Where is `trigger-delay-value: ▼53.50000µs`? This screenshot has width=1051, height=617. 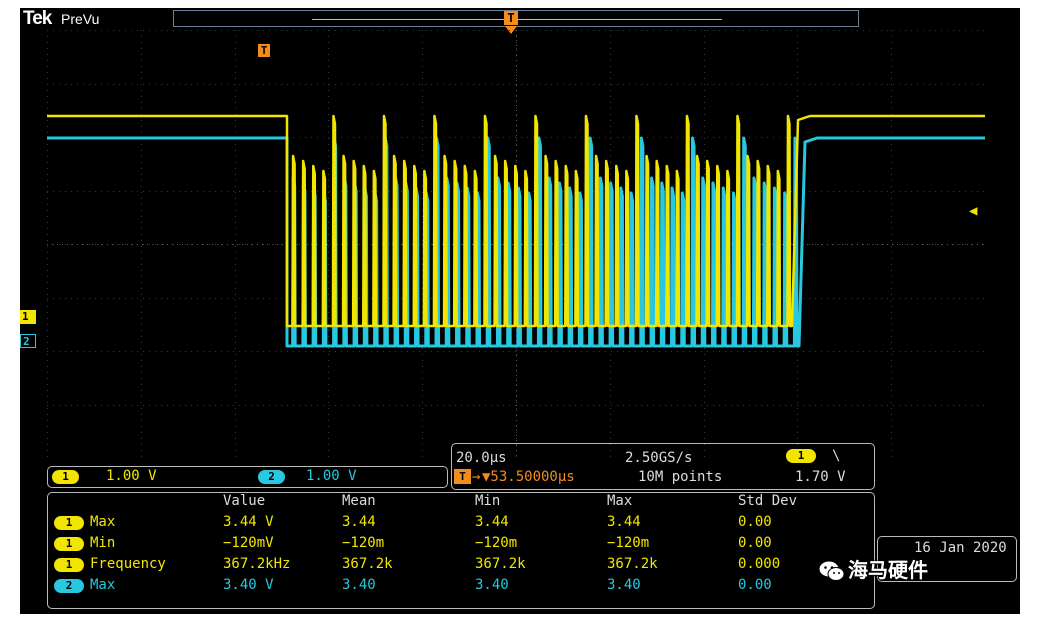 trigger-delay-value: ▼53.50000µs is located at coordinates (528, 477).